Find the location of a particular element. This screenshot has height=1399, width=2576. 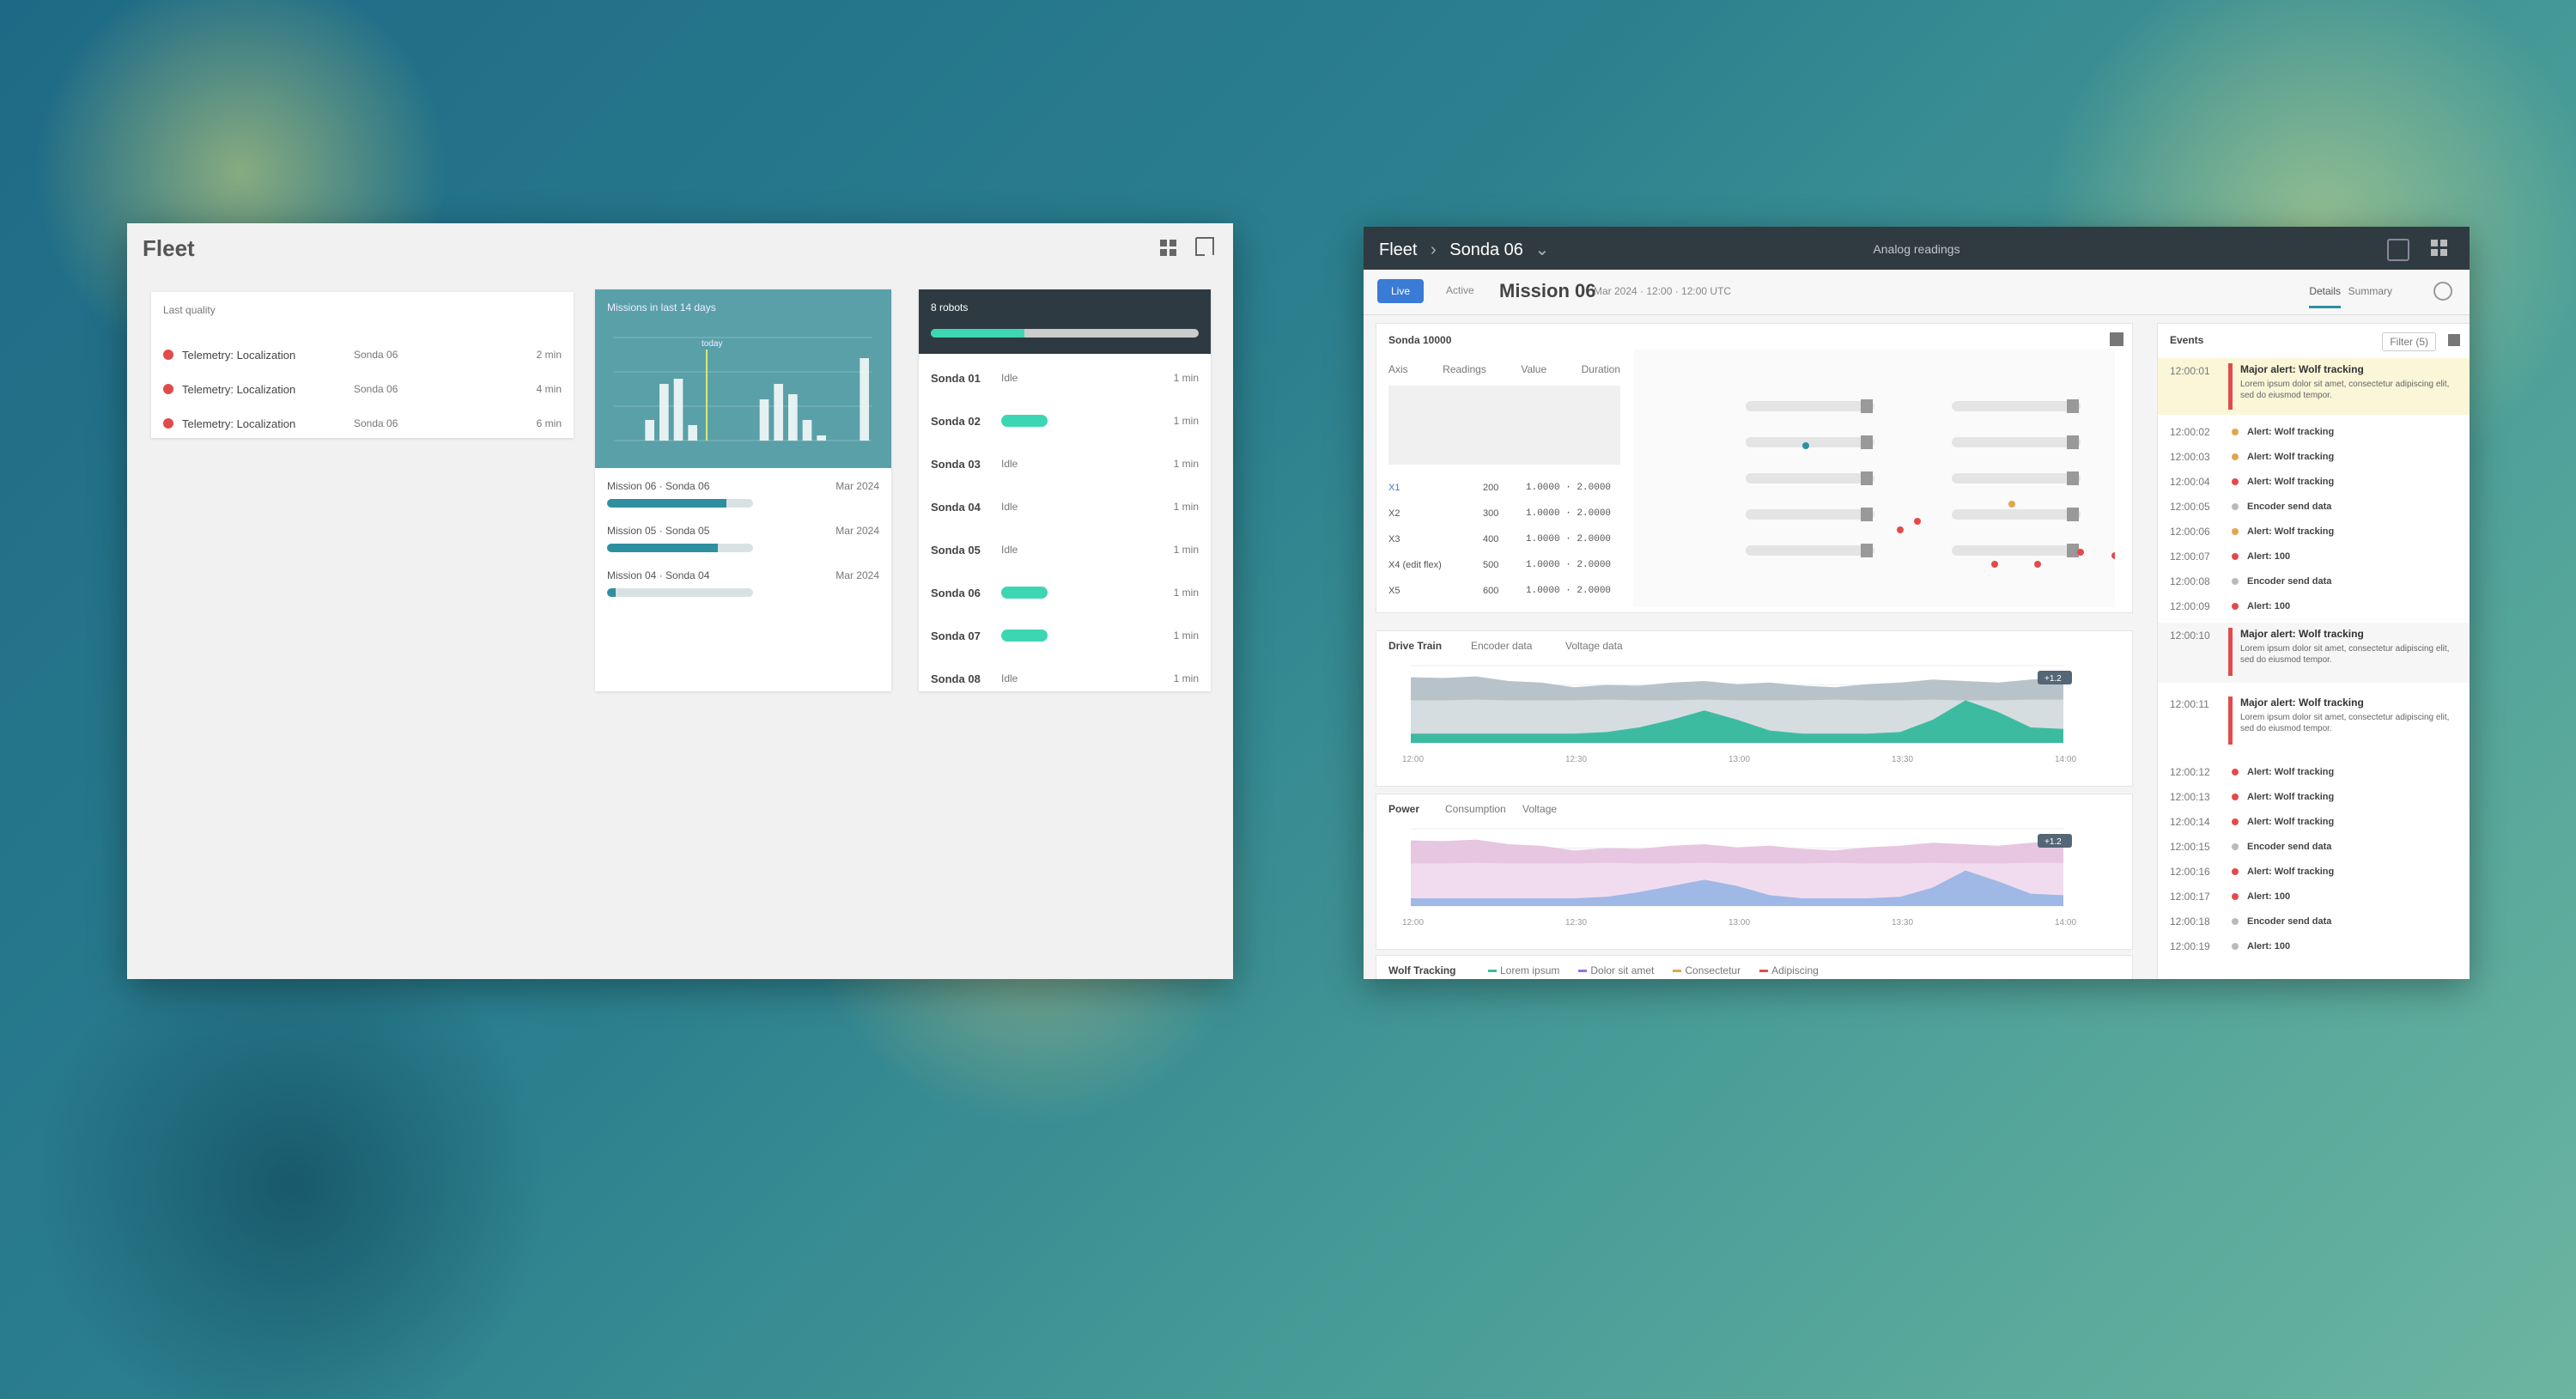

robot-row: Sonda 01 Idle 1 min is located at coordinates (1065, 378).